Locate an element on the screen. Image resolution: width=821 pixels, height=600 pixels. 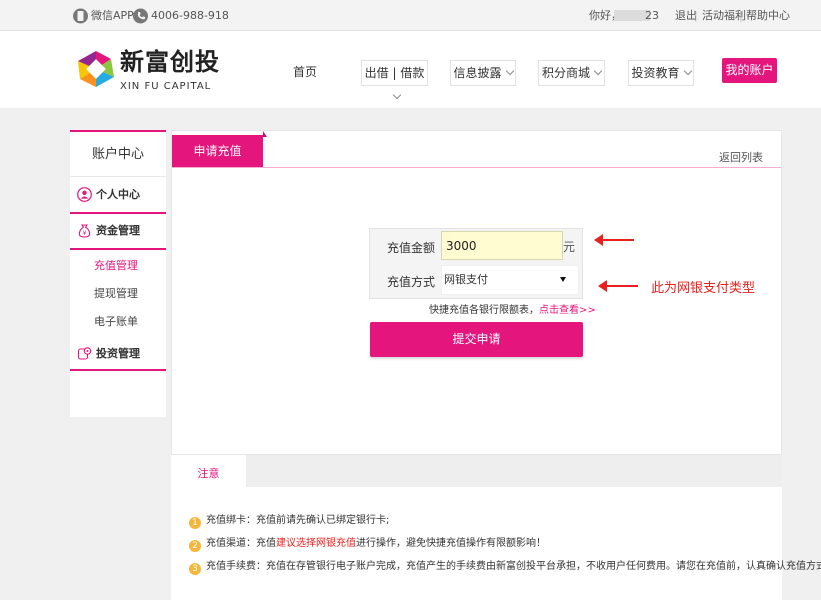
money-bag-icon: ¥ is located at coordinates (84, 231).